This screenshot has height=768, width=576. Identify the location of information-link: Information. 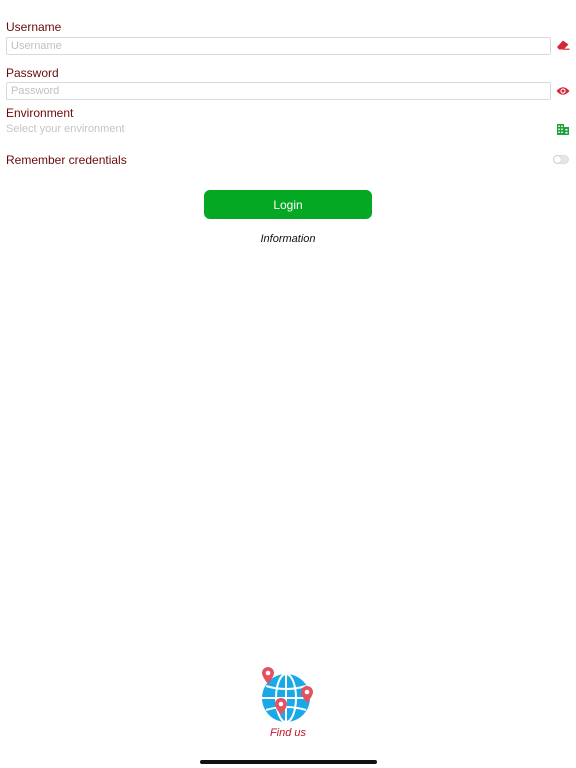
(288, 239).